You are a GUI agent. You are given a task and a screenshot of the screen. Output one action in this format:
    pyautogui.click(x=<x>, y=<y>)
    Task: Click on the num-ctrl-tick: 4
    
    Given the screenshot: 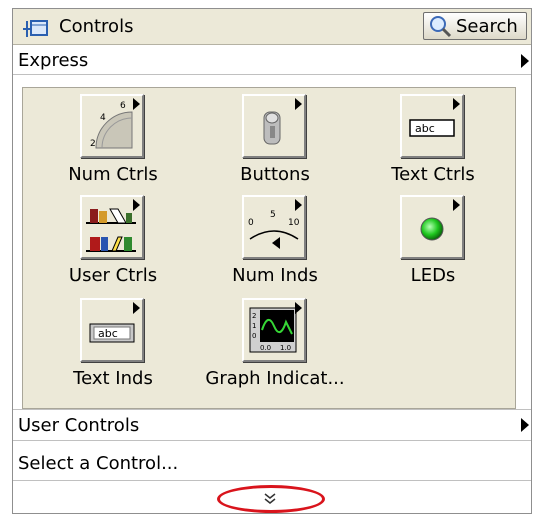 What is the action you would take?
    pyautogui.click(x=103, y=118)
    